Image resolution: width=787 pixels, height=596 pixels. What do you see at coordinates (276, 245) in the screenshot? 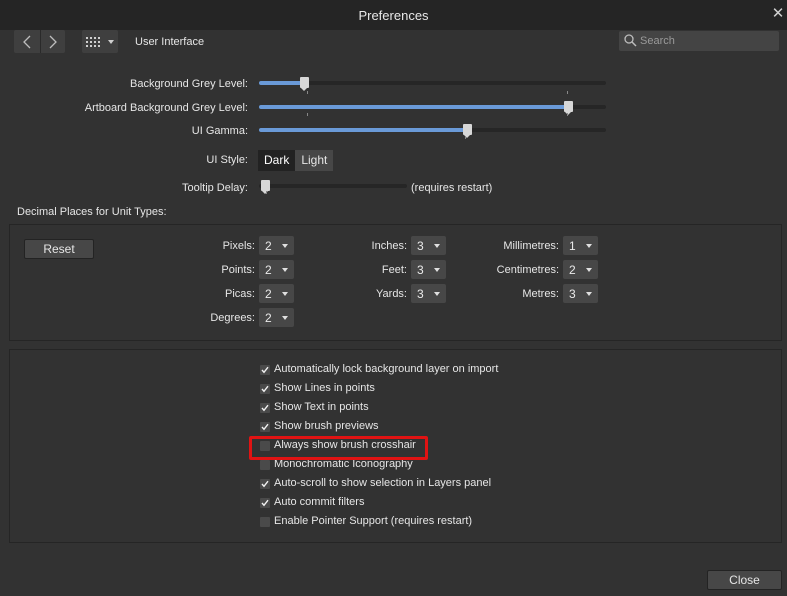
I see `pixels-dropdown: 2` at bounding box center [276, 245].